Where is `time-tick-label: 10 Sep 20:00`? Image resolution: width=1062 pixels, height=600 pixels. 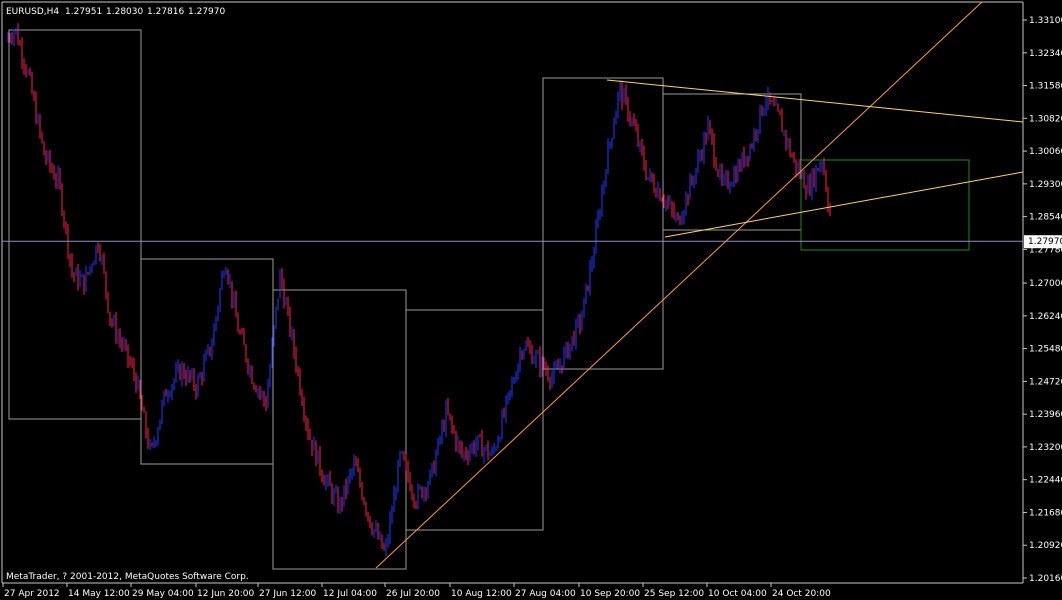 time-tick-label: 10 Sep 20:00 is located at coordinates (610, 594).